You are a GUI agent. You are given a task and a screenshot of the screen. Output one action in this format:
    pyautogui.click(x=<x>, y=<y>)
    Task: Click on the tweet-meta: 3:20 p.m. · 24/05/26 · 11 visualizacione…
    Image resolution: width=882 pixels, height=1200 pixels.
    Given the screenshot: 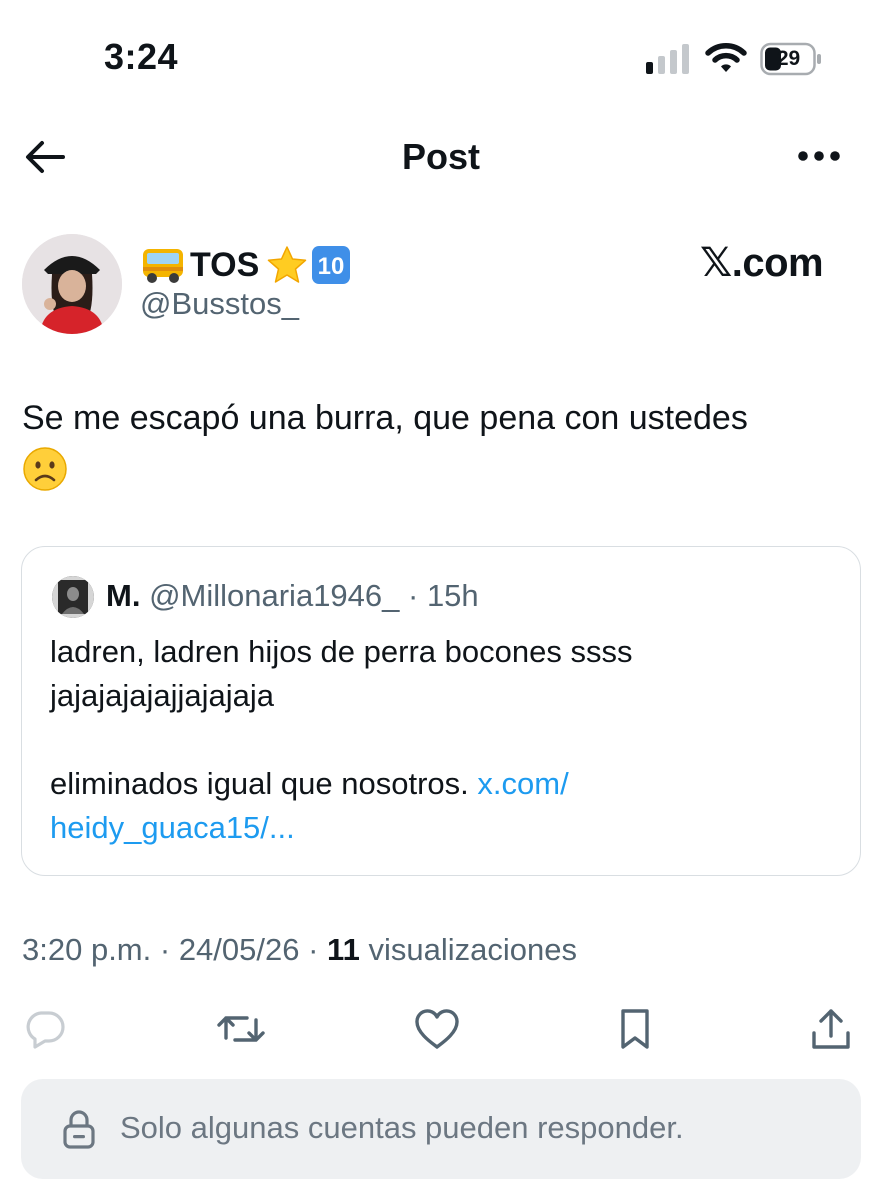 What is the action you would take?
    pyautogui.click(x=299, y=950)
    